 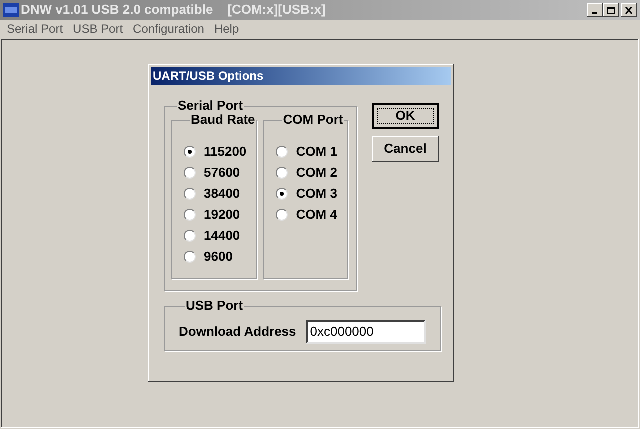 I want to click on radio-label: COM 4, so click(x=317, y=215).